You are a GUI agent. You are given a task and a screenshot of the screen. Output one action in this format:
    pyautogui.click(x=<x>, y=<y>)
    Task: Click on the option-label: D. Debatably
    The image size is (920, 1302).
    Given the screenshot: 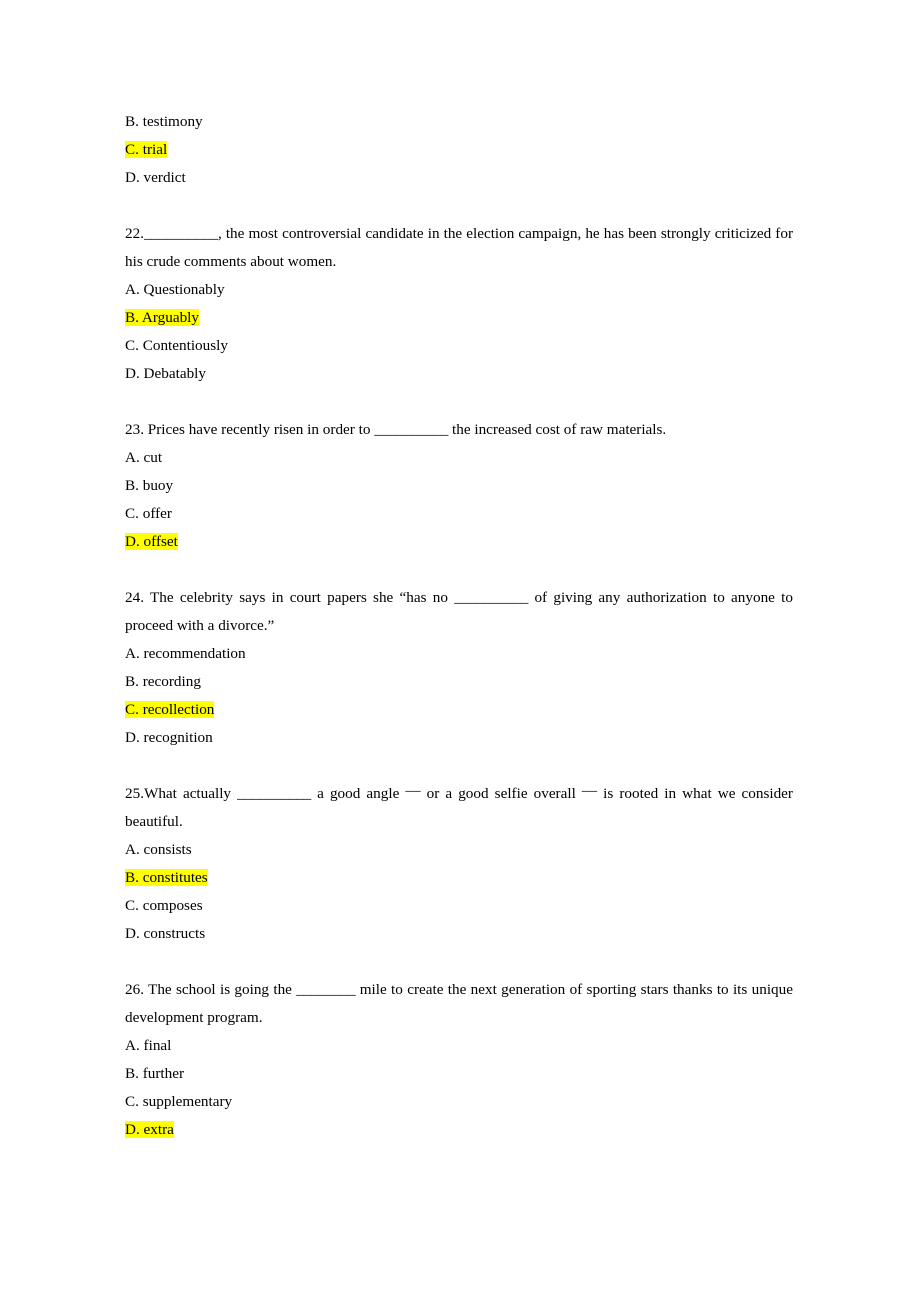 What is the action you would take?
    pyautogui.click(x=165, y=373)
    